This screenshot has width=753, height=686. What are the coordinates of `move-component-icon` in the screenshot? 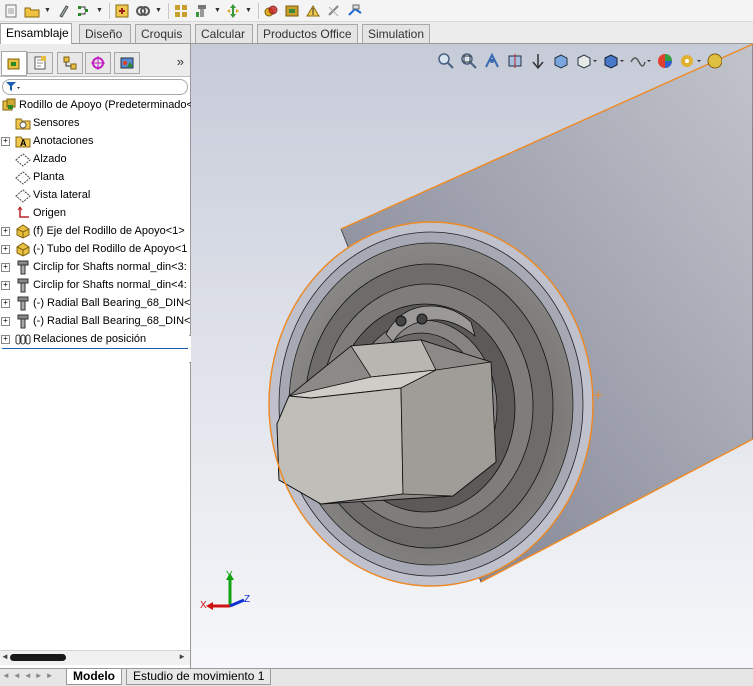 It's located at (233, 11).